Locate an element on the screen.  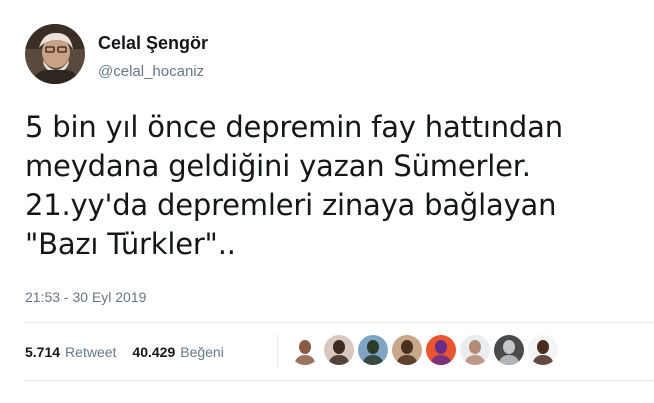
tweet-text-line: "Bazı Türkler".. is located at coordinates (130, 244).